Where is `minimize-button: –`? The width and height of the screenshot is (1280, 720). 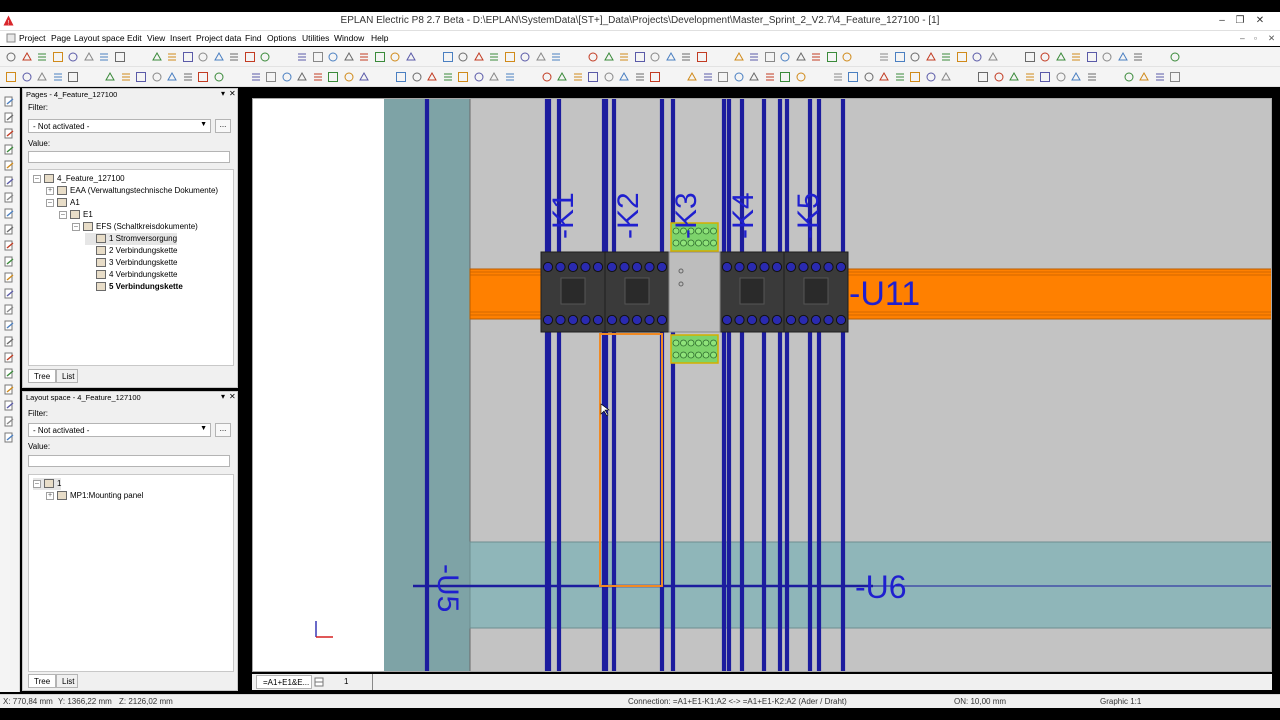
minimize-button: – is located at coordinates (1222, 21).